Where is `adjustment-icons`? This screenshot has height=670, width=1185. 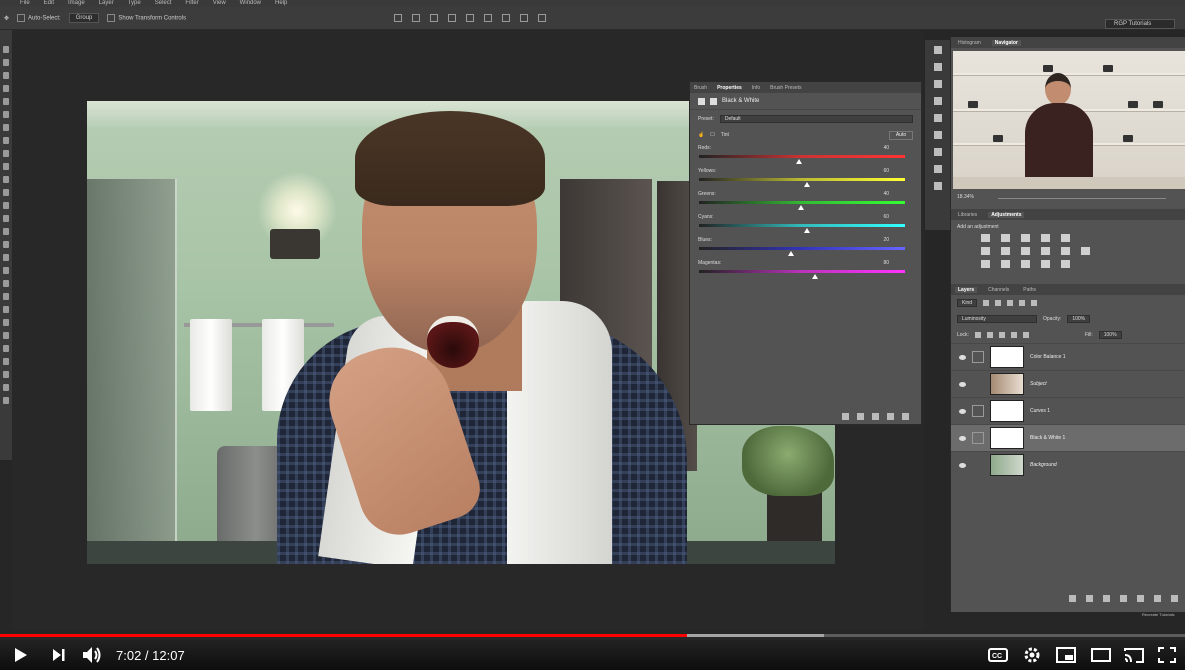
adjustment-icons is located at coordinates (1068, 251).